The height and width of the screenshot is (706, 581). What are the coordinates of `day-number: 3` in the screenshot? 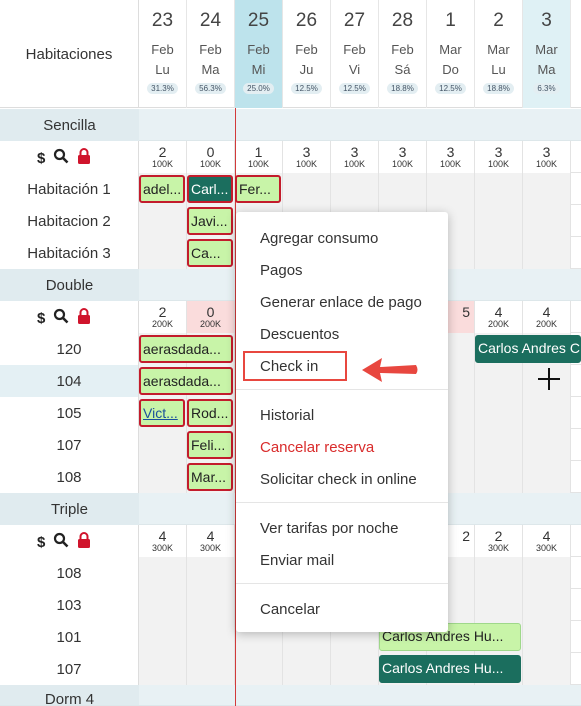 It's located at (546, 20).